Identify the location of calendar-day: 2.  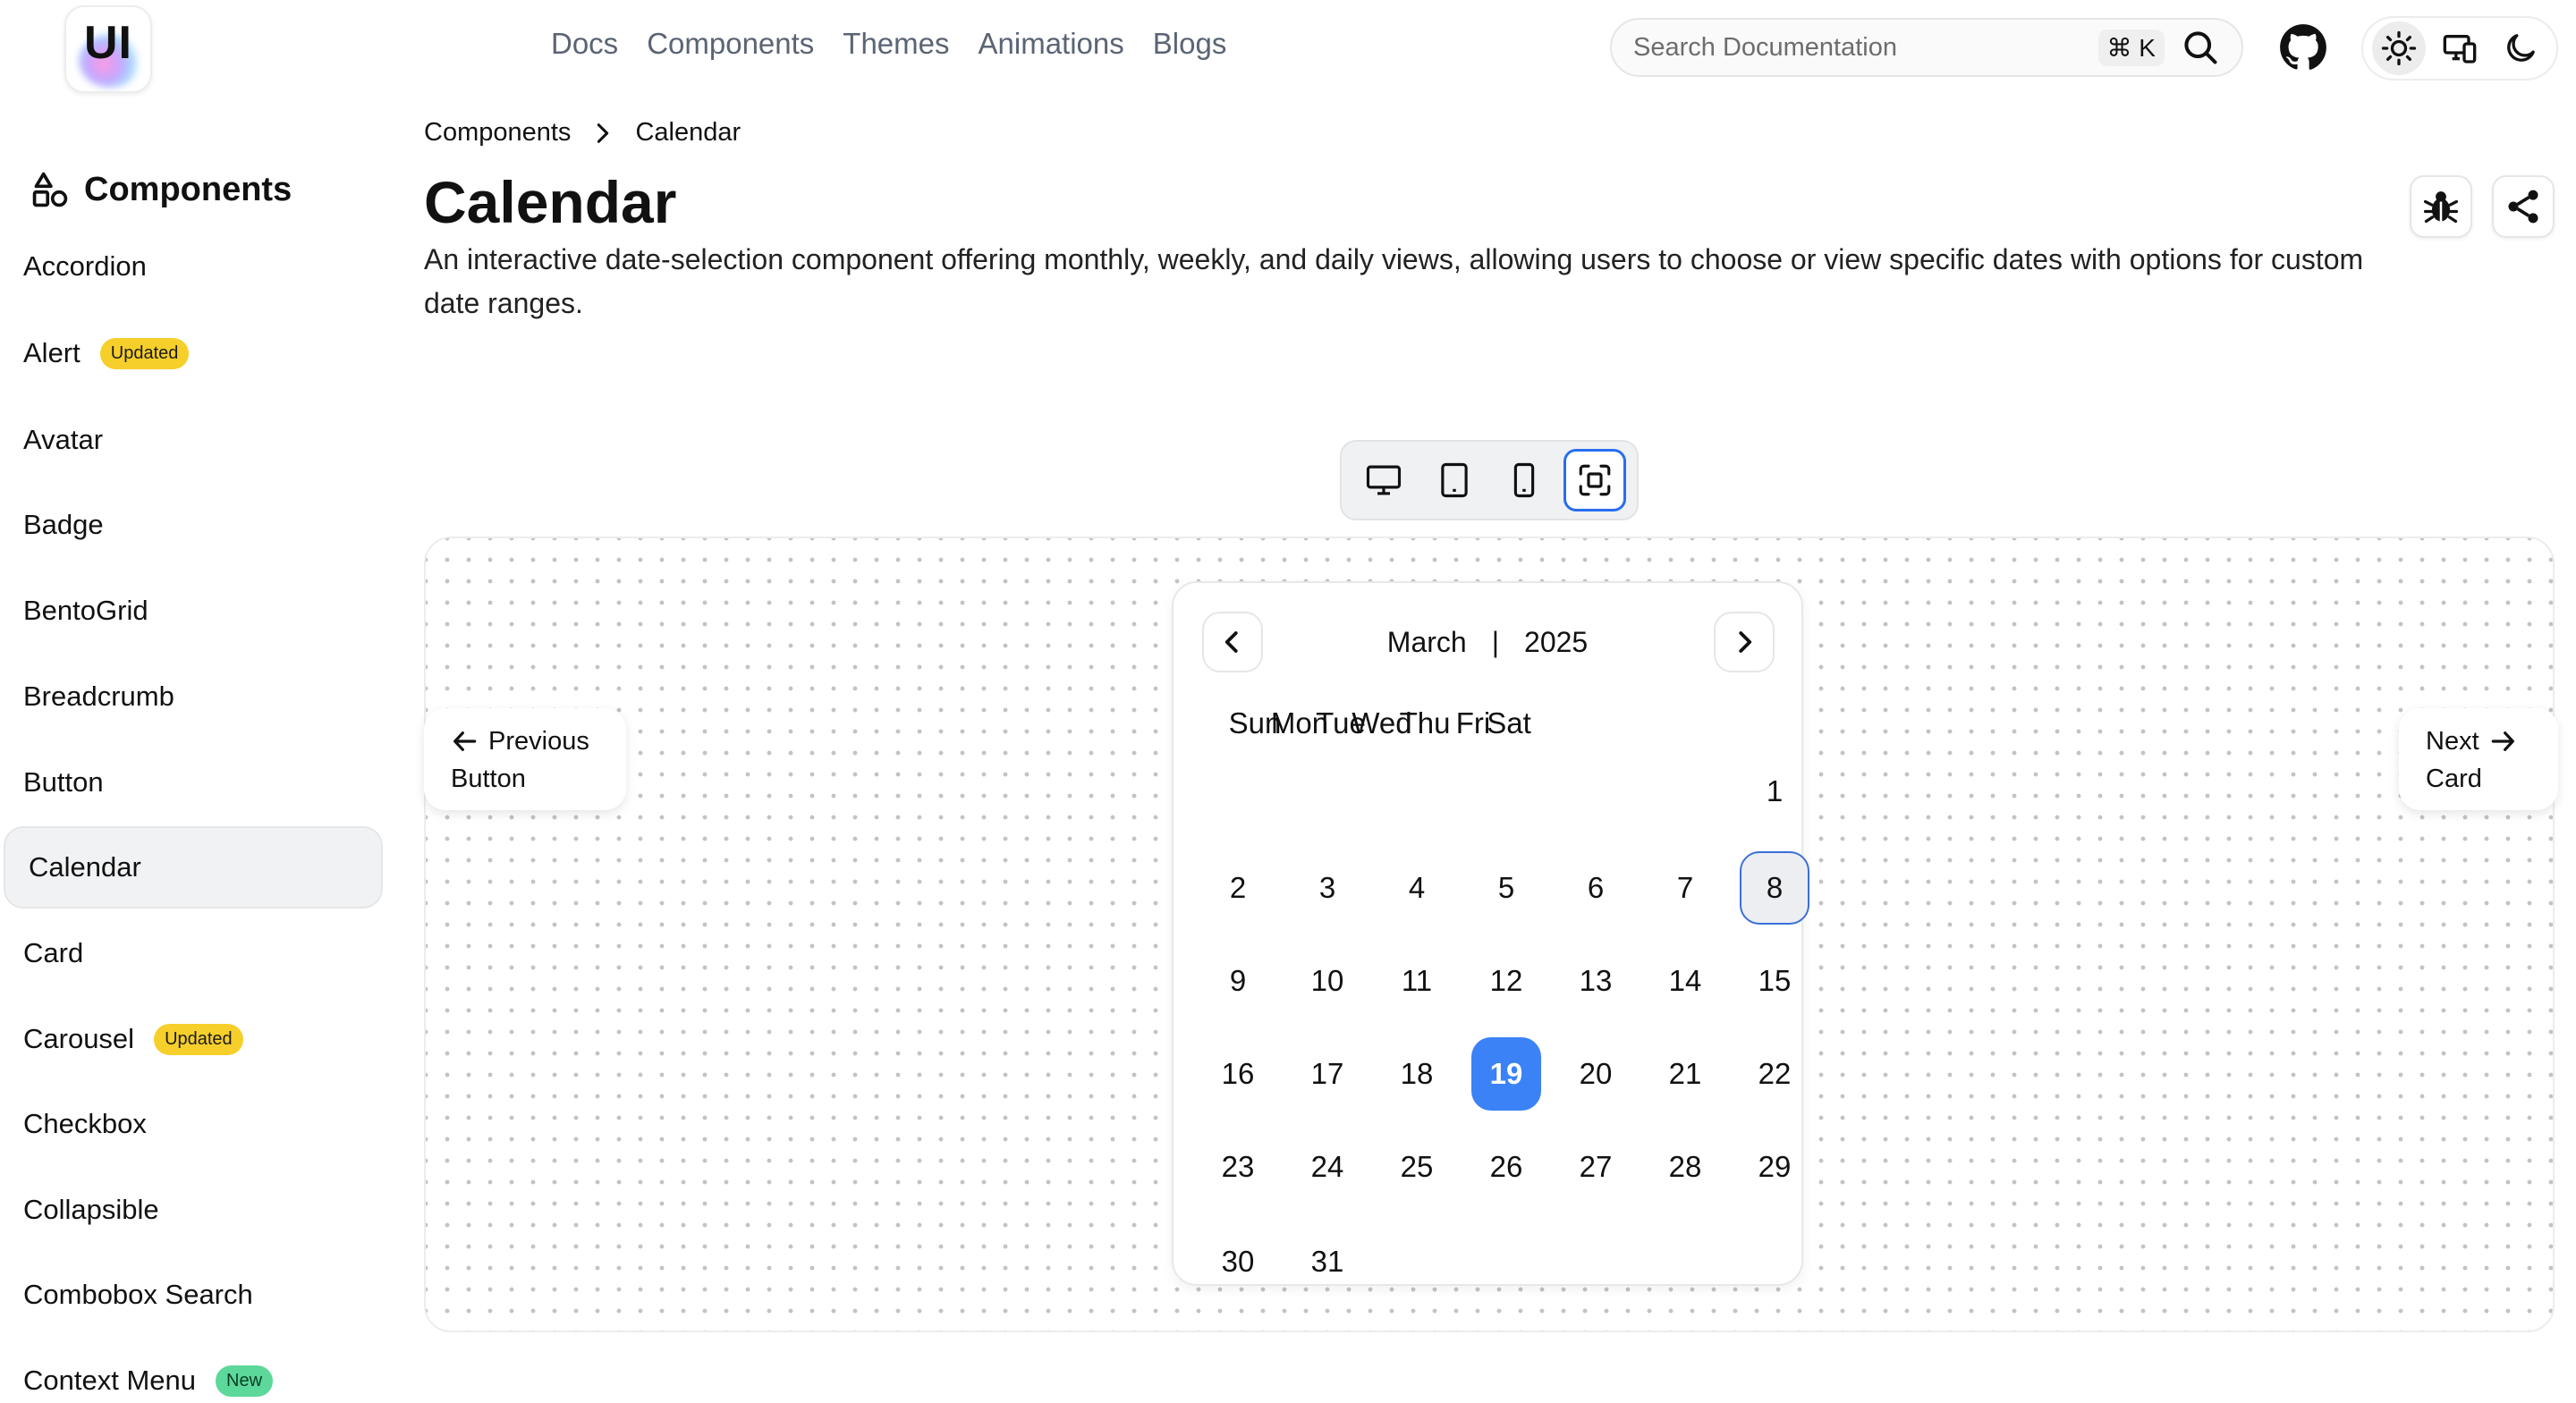
(1238, 888).